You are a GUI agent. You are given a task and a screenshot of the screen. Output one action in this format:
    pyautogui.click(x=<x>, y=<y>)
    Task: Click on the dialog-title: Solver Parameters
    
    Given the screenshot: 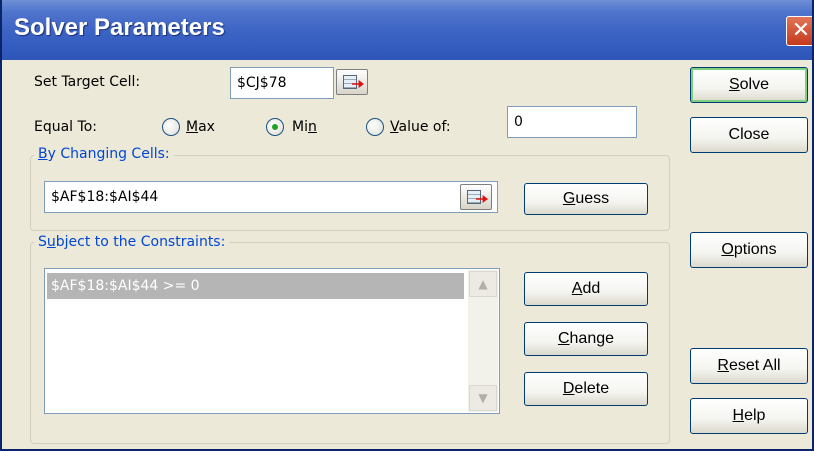 What is the action you would take?
    pyautogui.click(x=119, y=27)
    